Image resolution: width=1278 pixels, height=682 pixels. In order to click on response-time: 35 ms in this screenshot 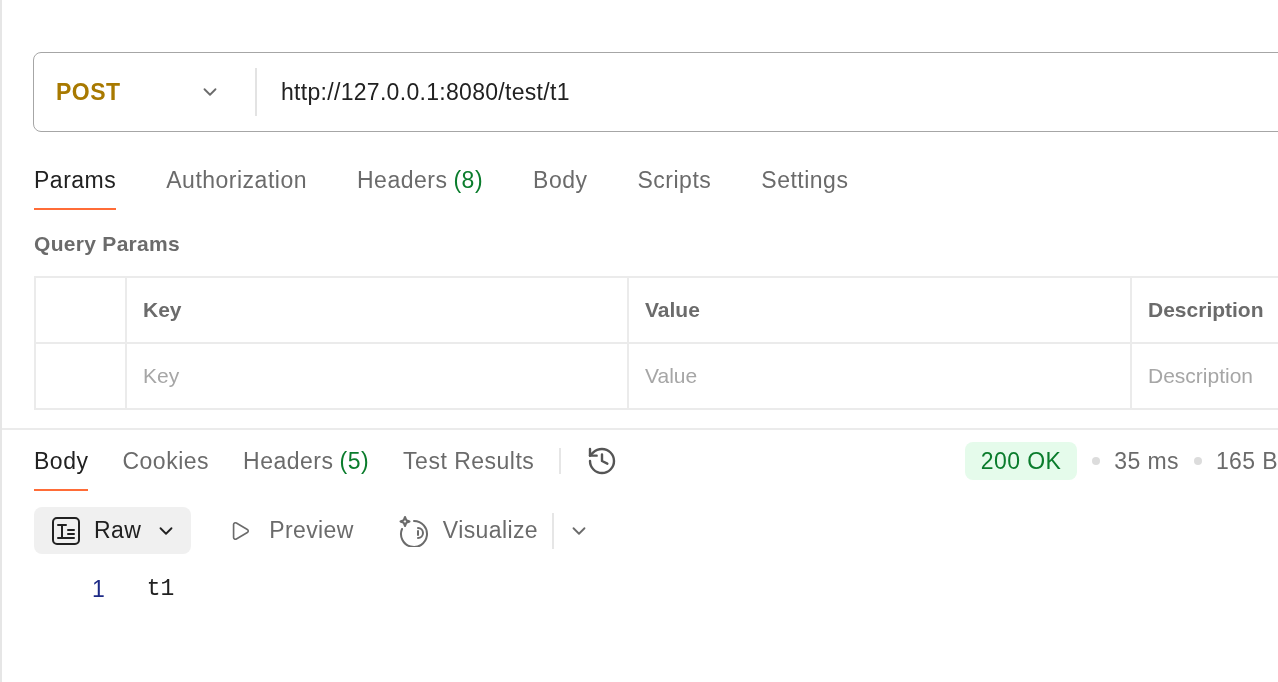, I will do `click(1146, 461)`.